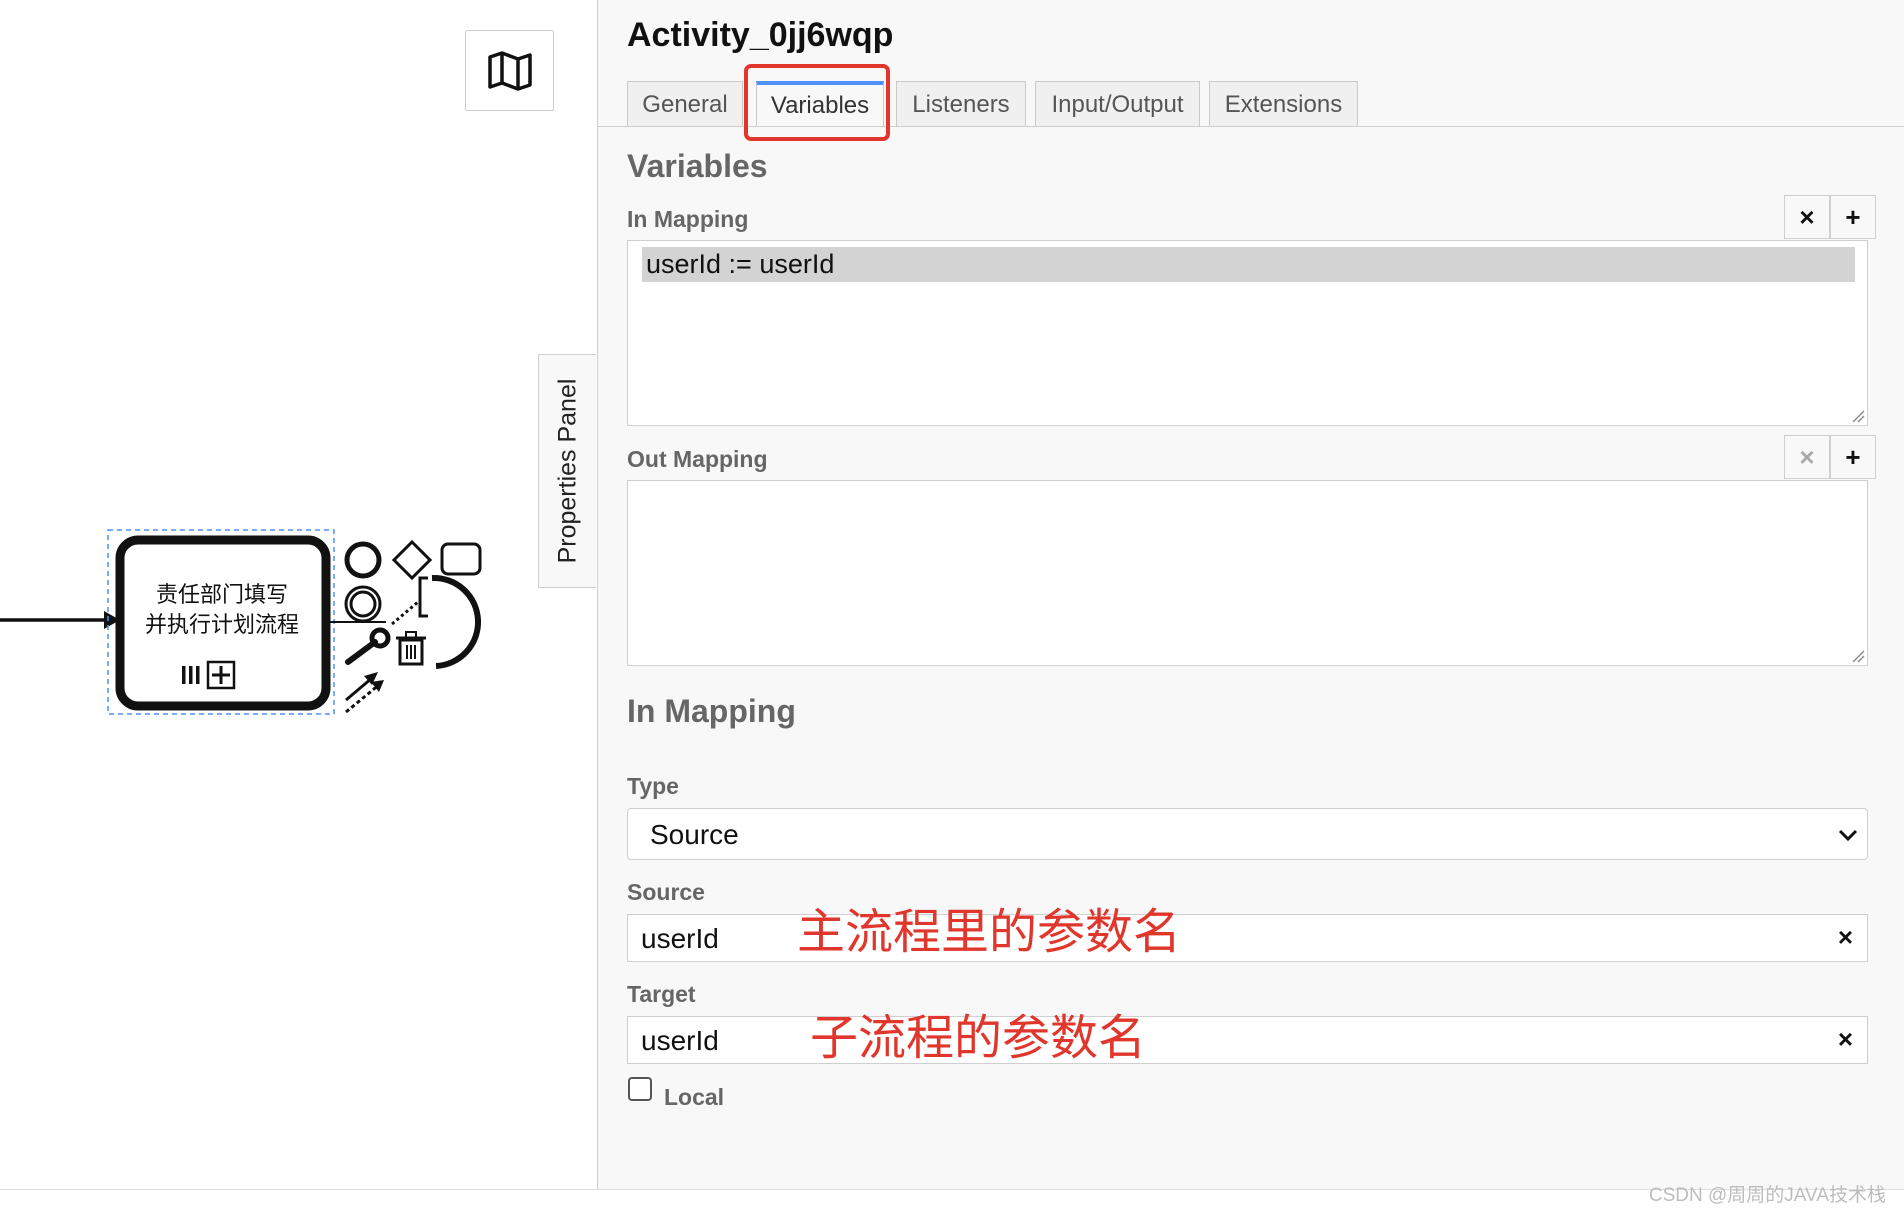  Describe the element at coordinates (697, 459) in the screenshot. I see `out-mapping-label: Out Mapping` at that location.